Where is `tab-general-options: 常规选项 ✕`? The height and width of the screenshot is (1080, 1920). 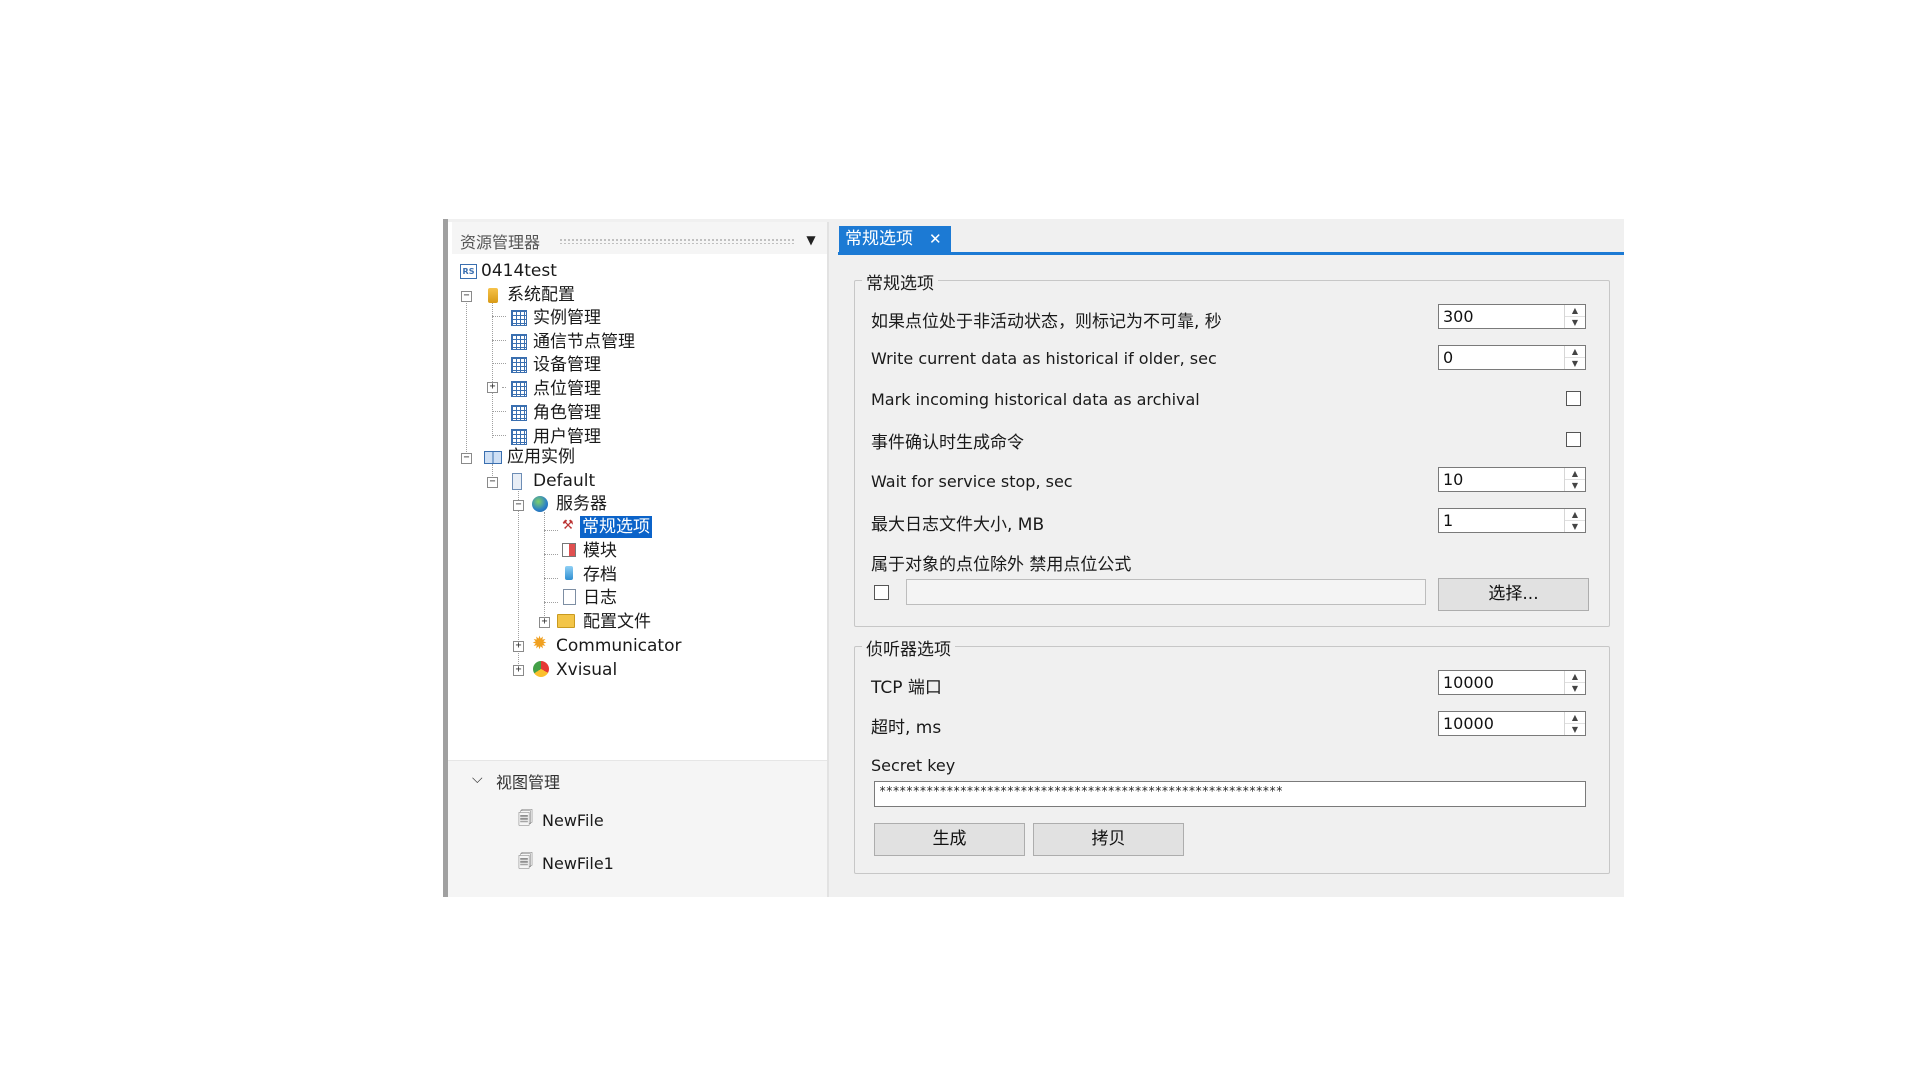
tab-general-options: 常规选项 ✕ is located at coordinates (895, 239).